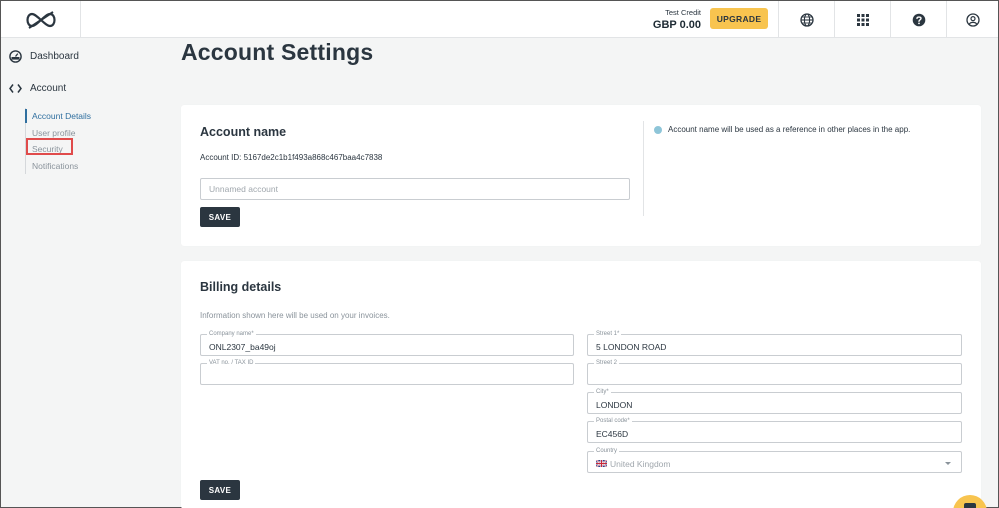 The image size is (999, 508). Describe the element at coordinates (948, 463) in the screenshot. I see `chevron-down-icon` at that location.